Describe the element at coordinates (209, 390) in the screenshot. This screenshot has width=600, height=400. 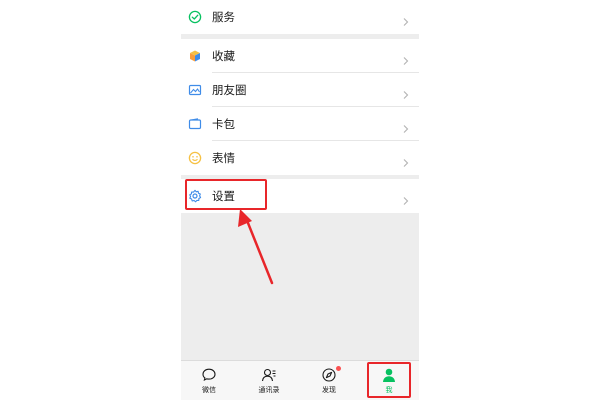
I see `tab-label: 微信` at that location.